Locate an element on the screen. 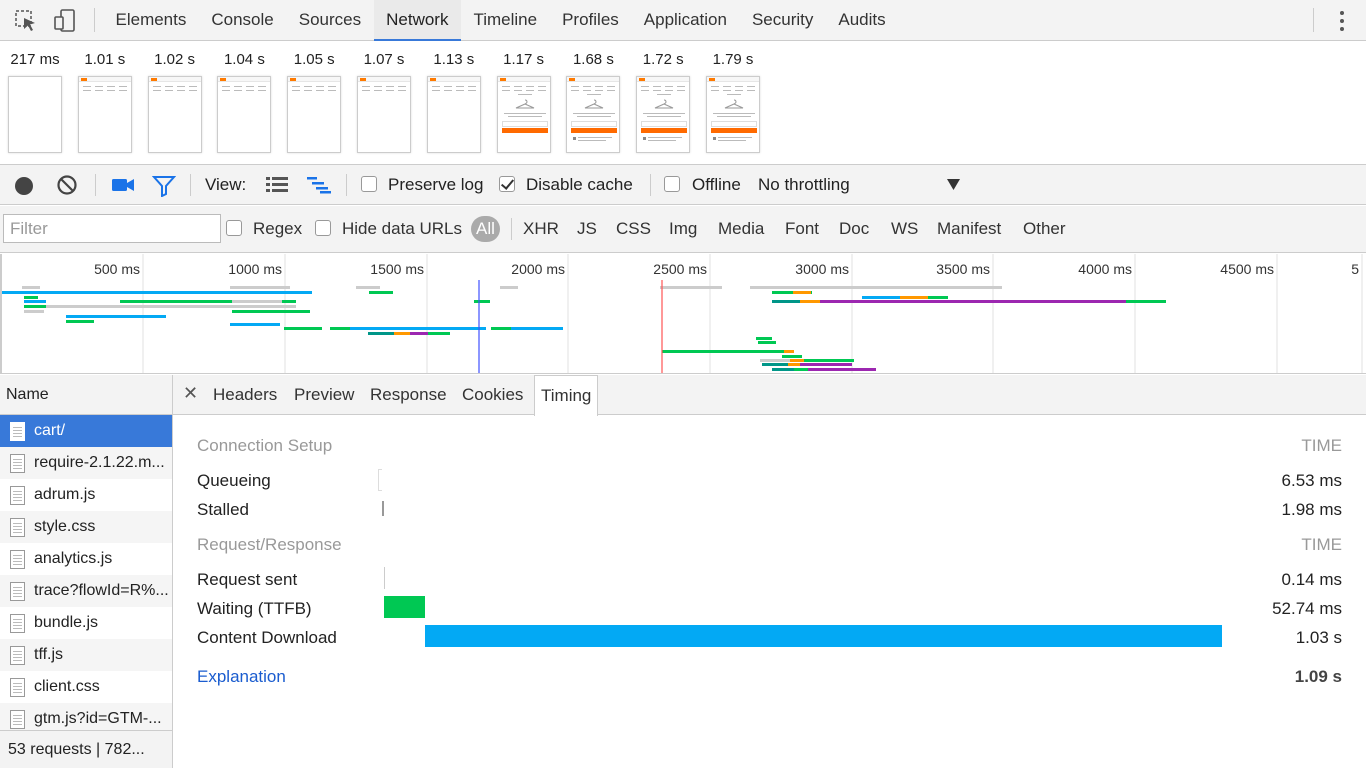 The height and width of the screenshot is (768, 1366). tab-sources: Sources is located at coordinates (329, 20).